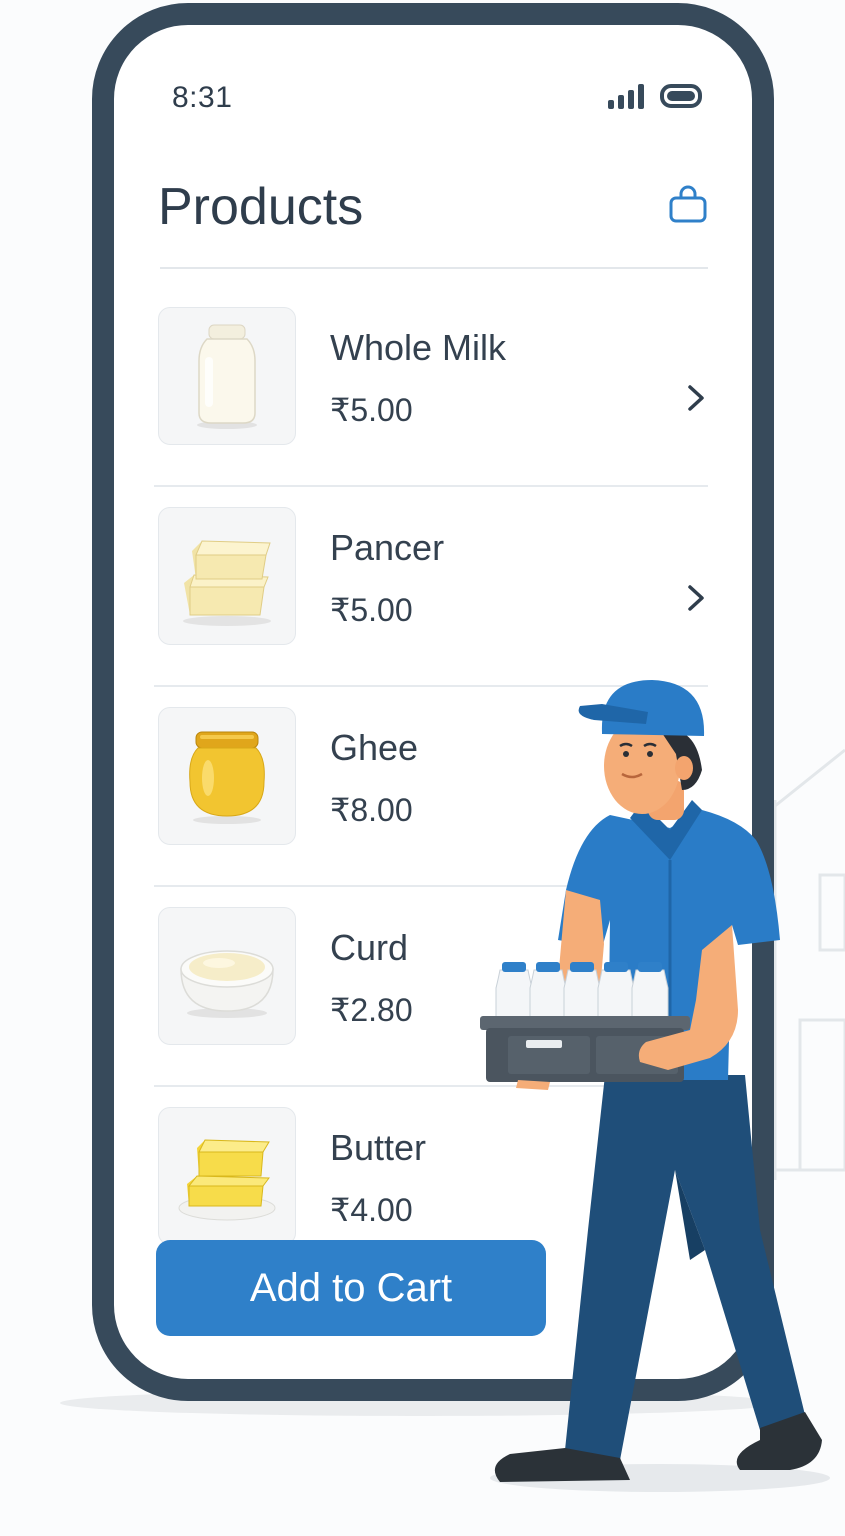  Describe the element at coordinates (655, 96) in the screenshot. I see `status-icons` at that location.